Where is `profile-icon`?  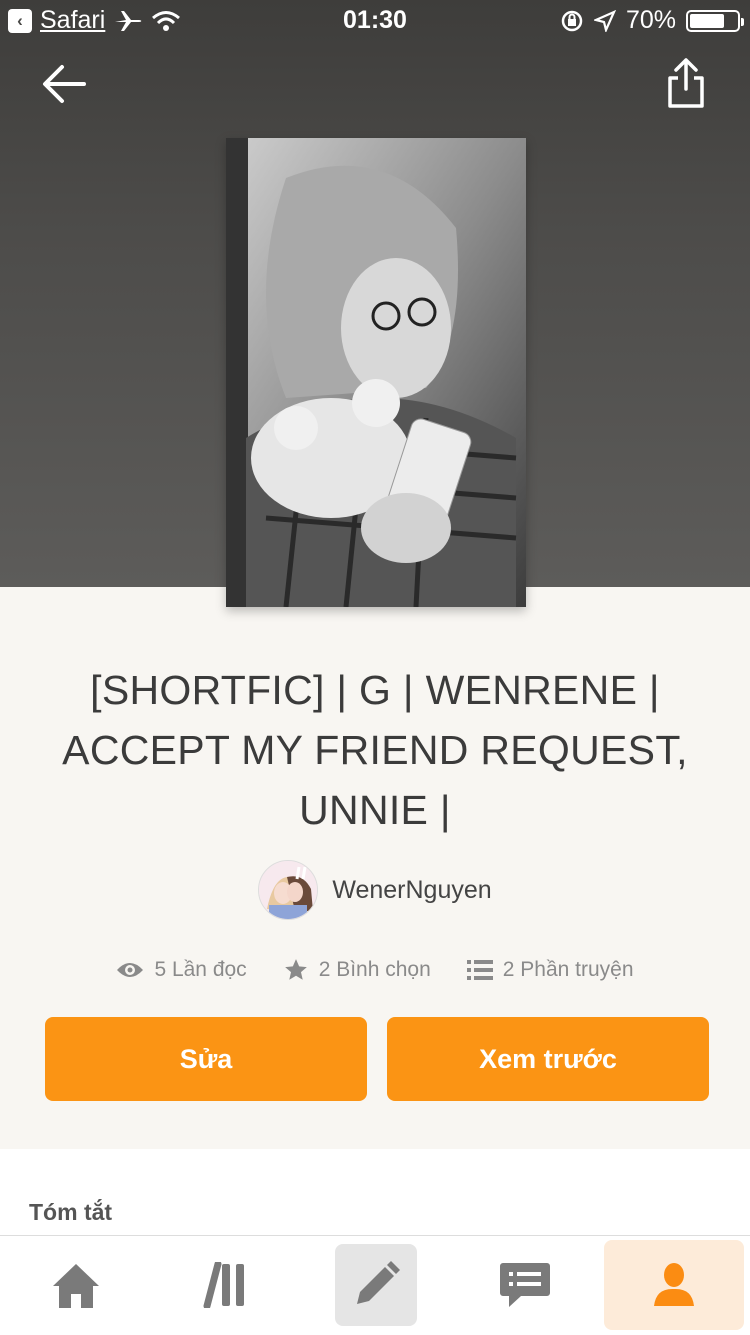
profile-icon is located at coordinates (674, 1284).